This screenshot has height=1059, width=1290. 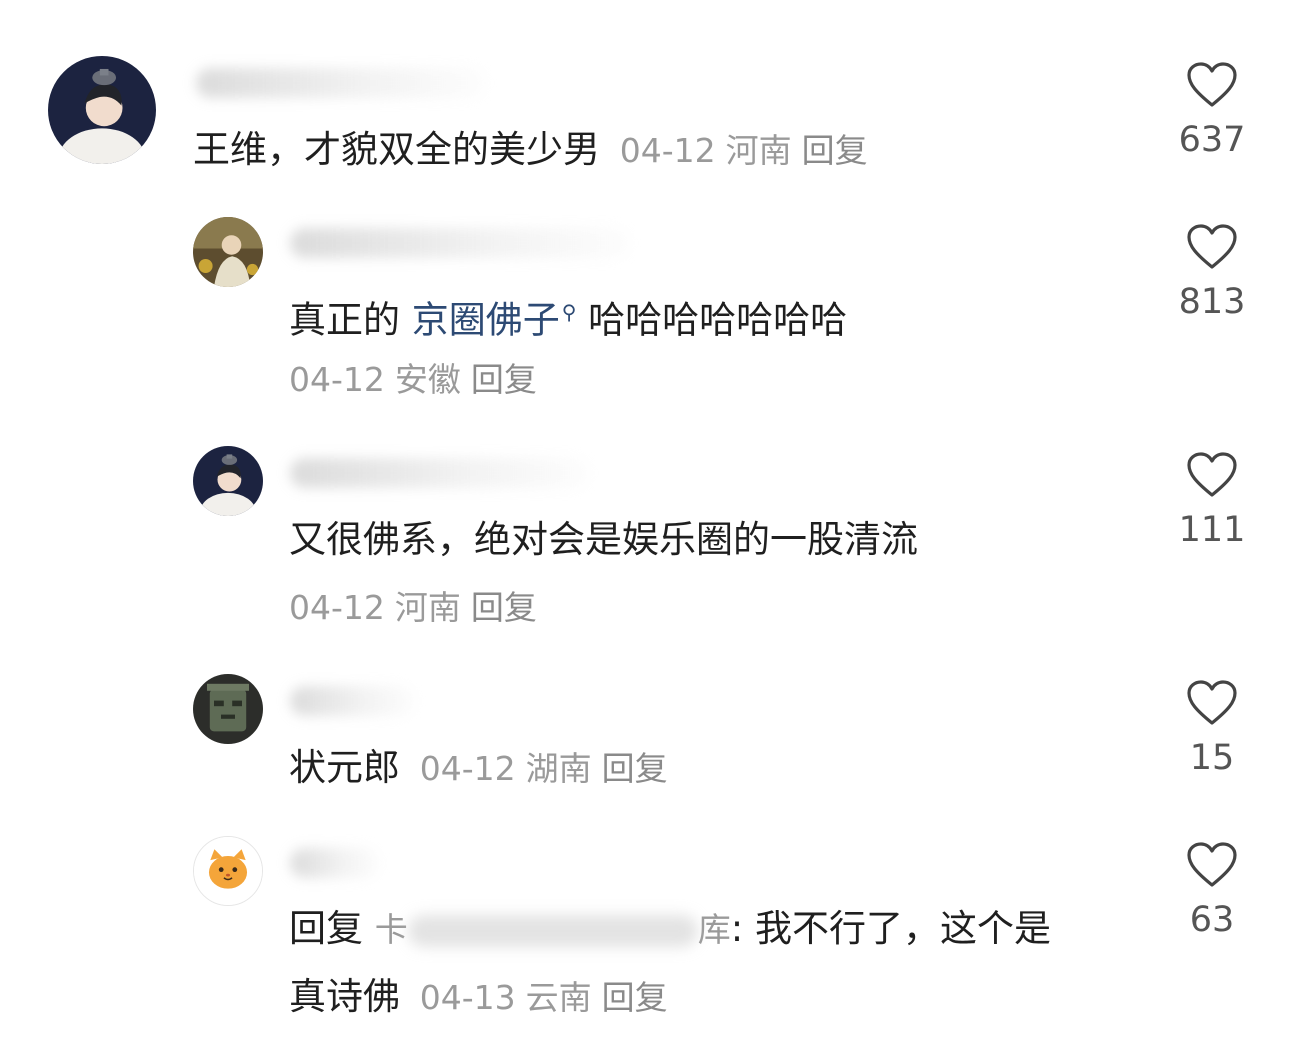 I want to click on comment-text-line2: 真诗佛 04-13 云南 回复, so click(x=483, y=997).